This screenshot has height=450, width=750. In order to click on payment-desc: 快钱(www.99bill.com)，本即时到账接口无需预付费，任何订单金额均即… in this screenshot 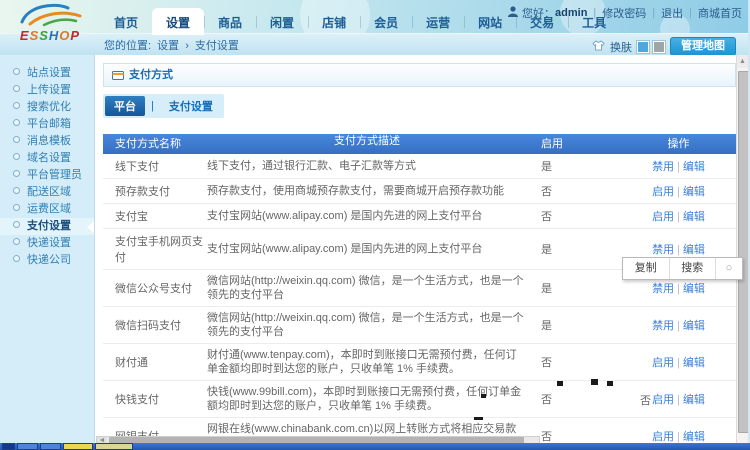, I will do `click(364, 399)`.